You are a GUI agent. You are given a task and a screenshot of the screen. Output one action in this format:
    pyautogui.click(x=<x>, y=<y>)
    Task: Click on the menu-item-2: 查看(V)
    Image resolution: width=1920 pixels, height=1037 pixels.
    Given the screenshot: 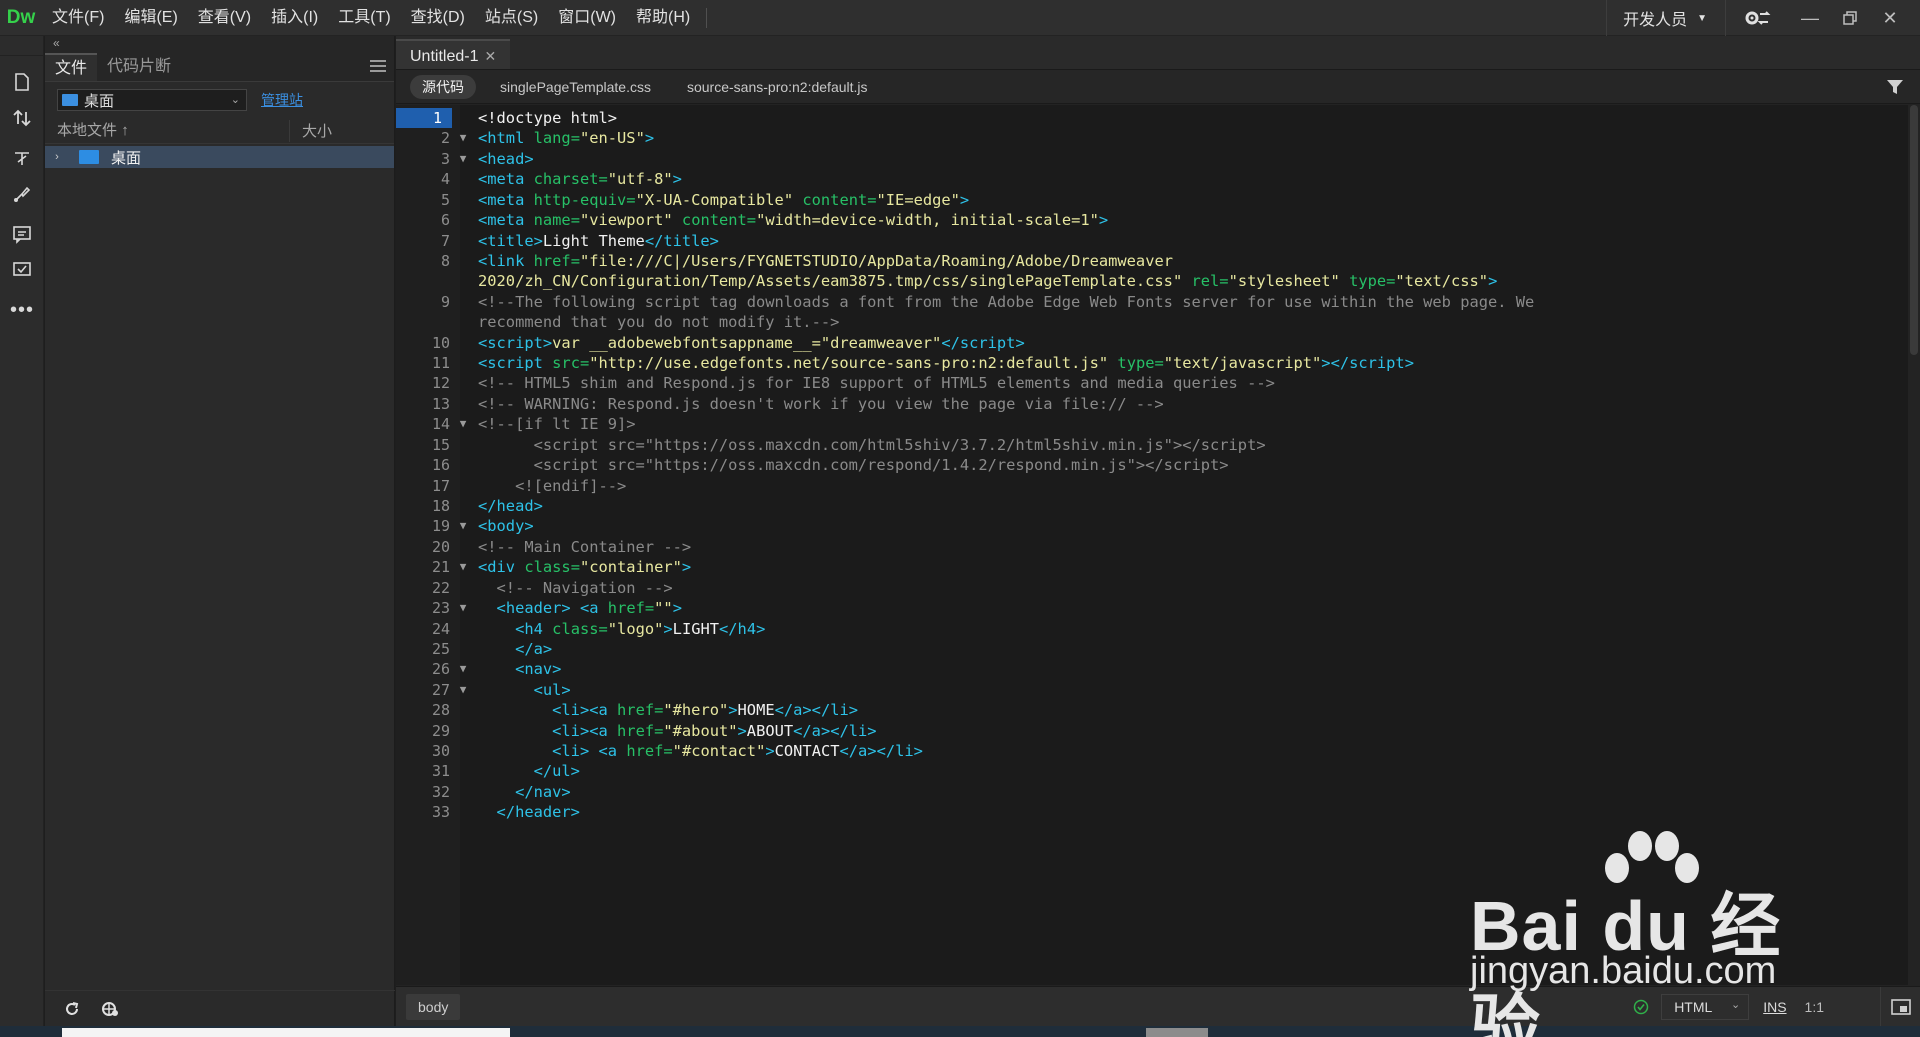 What is the action you would take?
    pyautogui.click(x=224, y=18)
    